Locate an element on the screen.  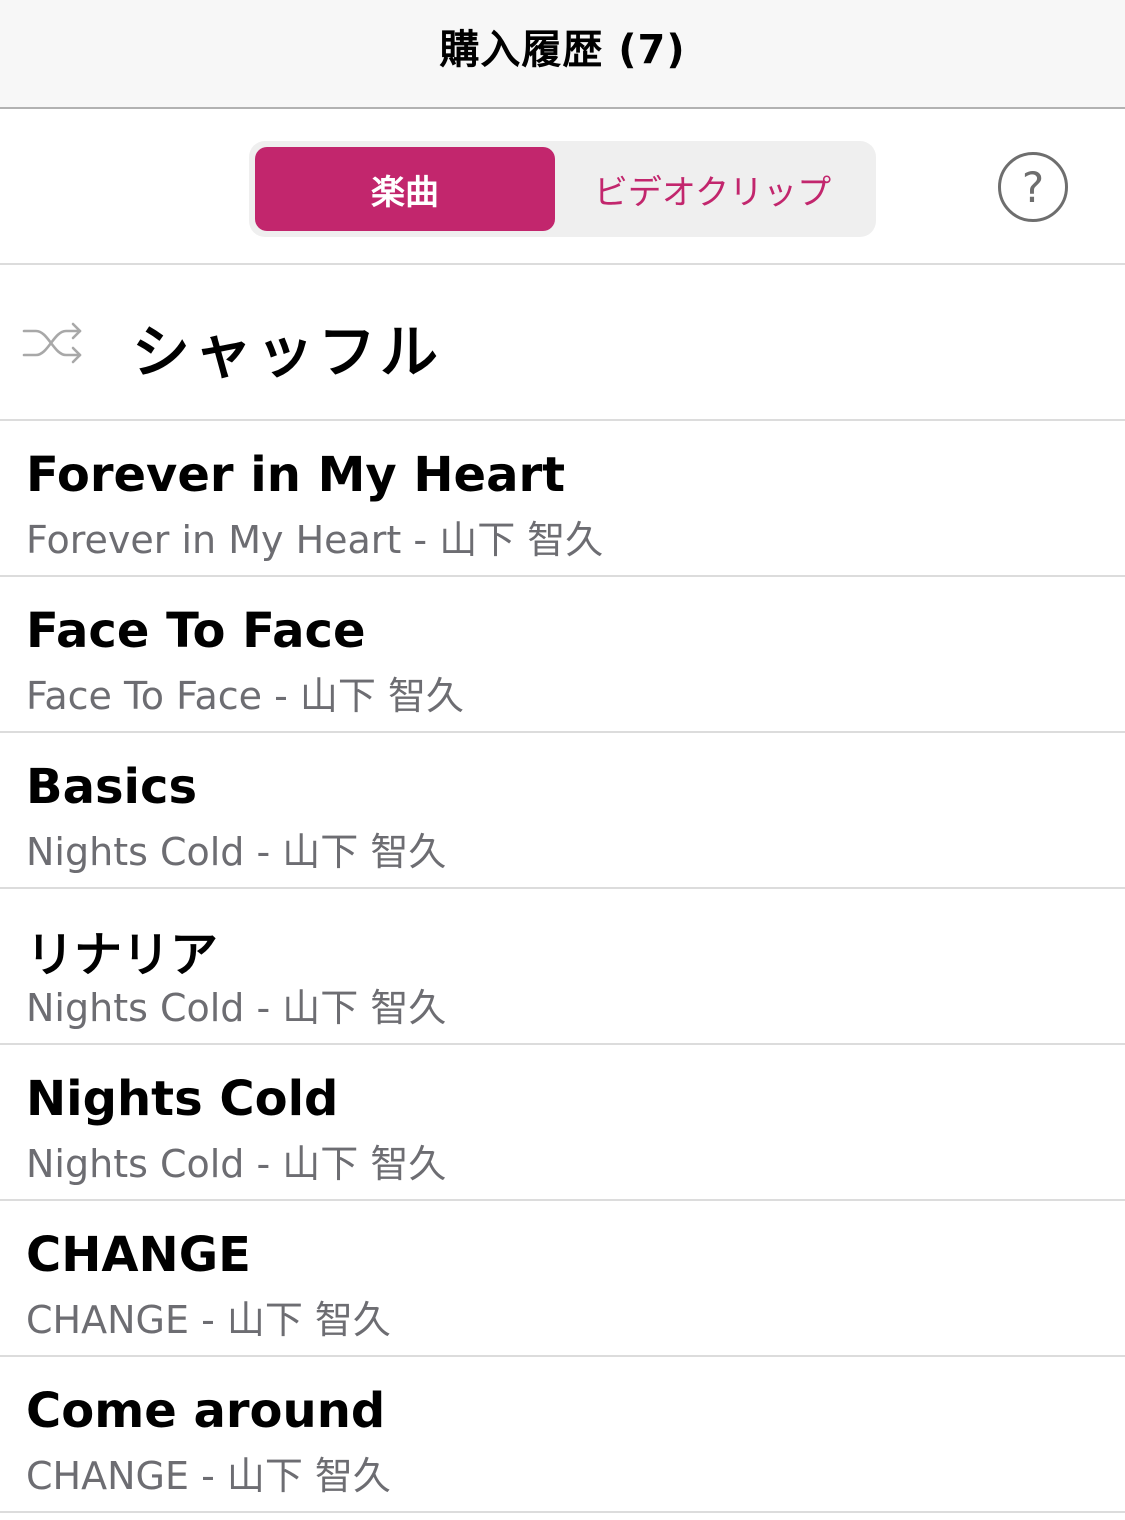
question-mark-icon: ? is located at coordinates (1033, 187).